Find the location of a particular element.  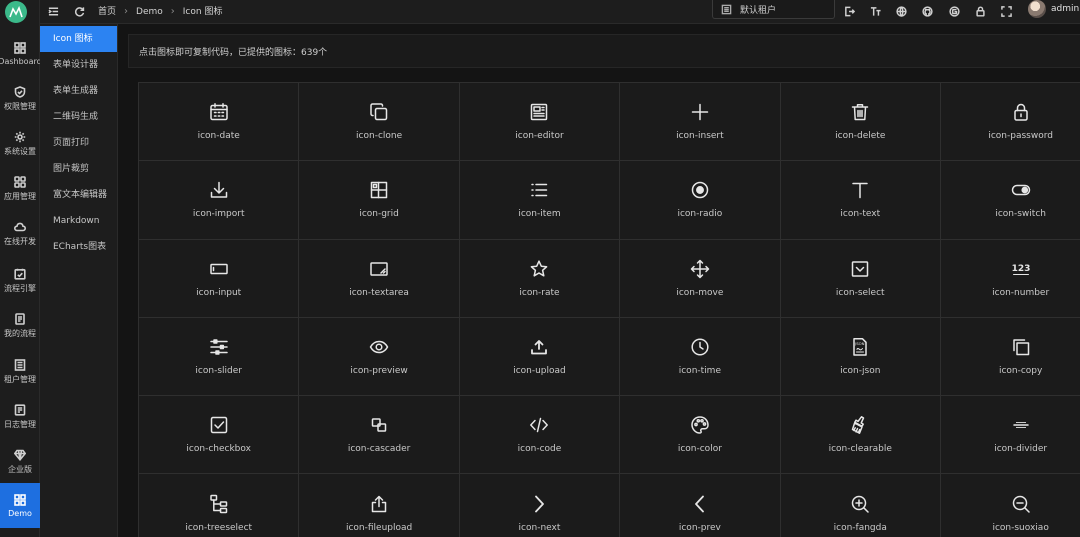

icon-card: icon-preview is located at coordinates (379, 357).